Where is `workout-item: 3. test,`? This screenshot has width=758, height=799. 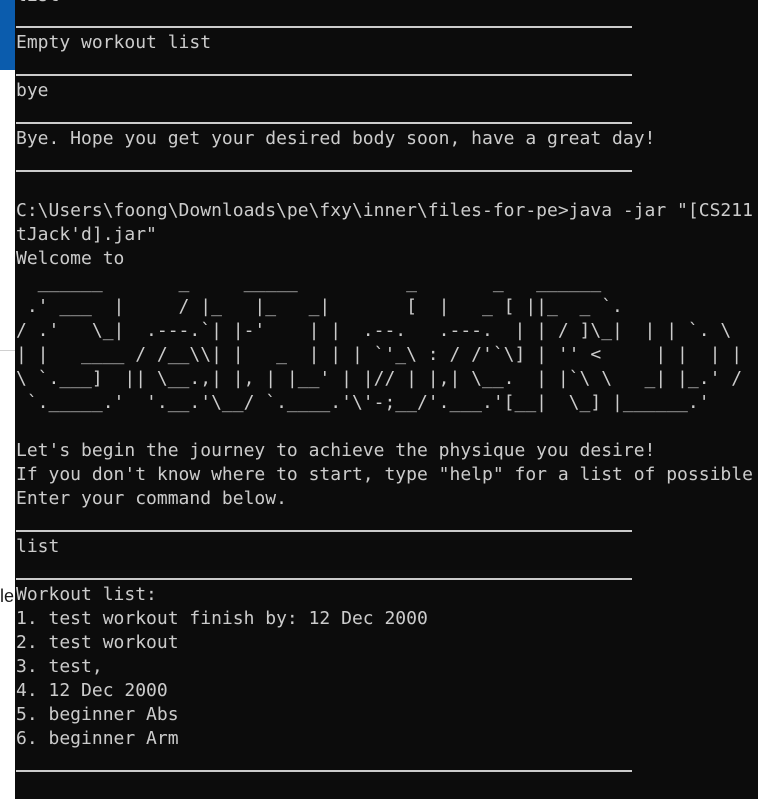
workout-item: 3. test, is located at coordinates (59, 666).